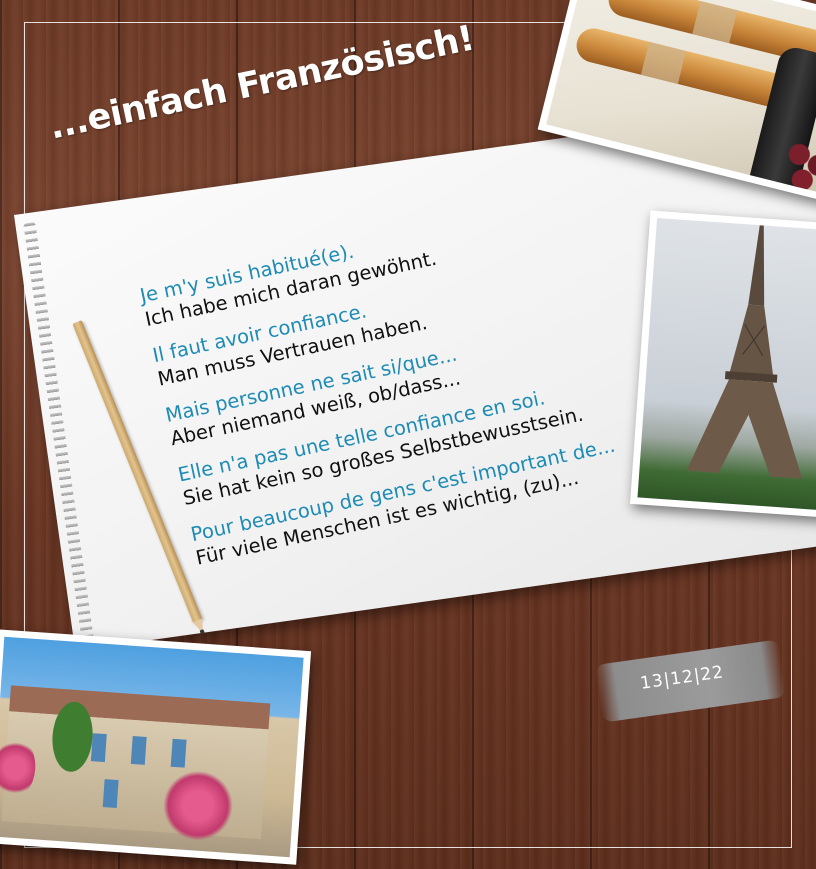 The width and height of the screenshot is (816, 869). I want to click on provence-house-image, so click(152, 747).